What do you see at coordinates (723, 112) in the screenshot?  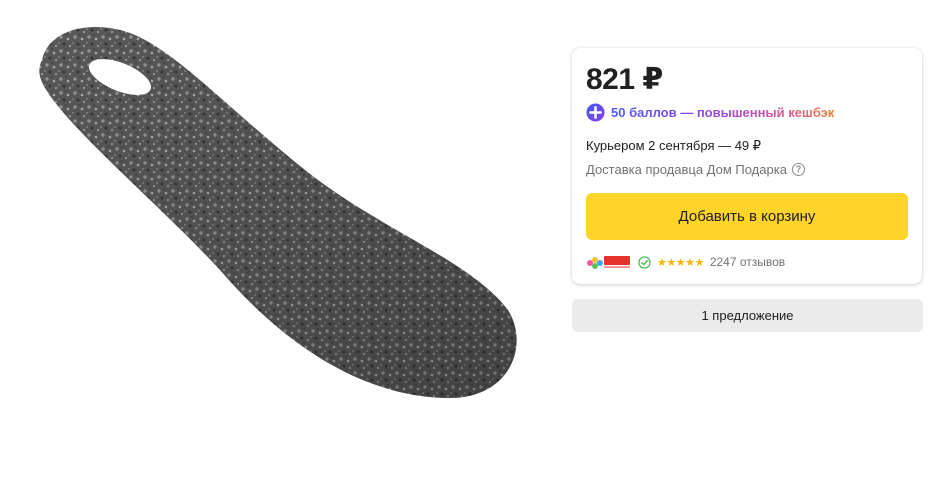 I see `cashback-text: 50 баллов — повышенный кешбэк` at bounding box center [723, 112].